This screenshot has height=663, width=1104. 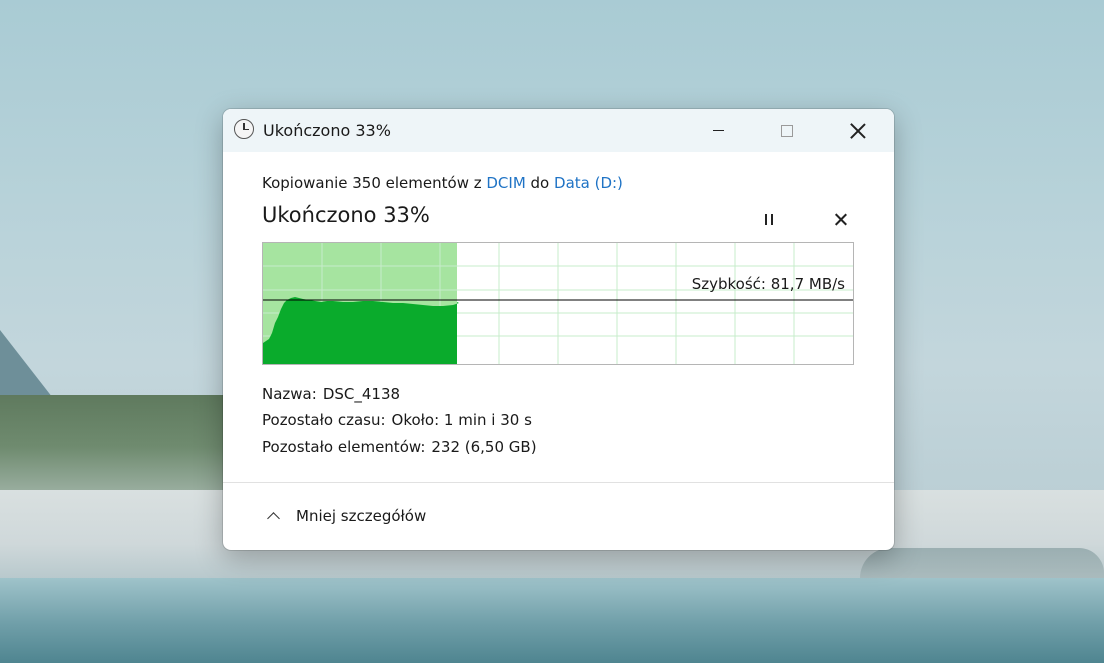 I want to click on copy-prefix: Kopiowanie 350 elementów z, so click(x=374, y=183).